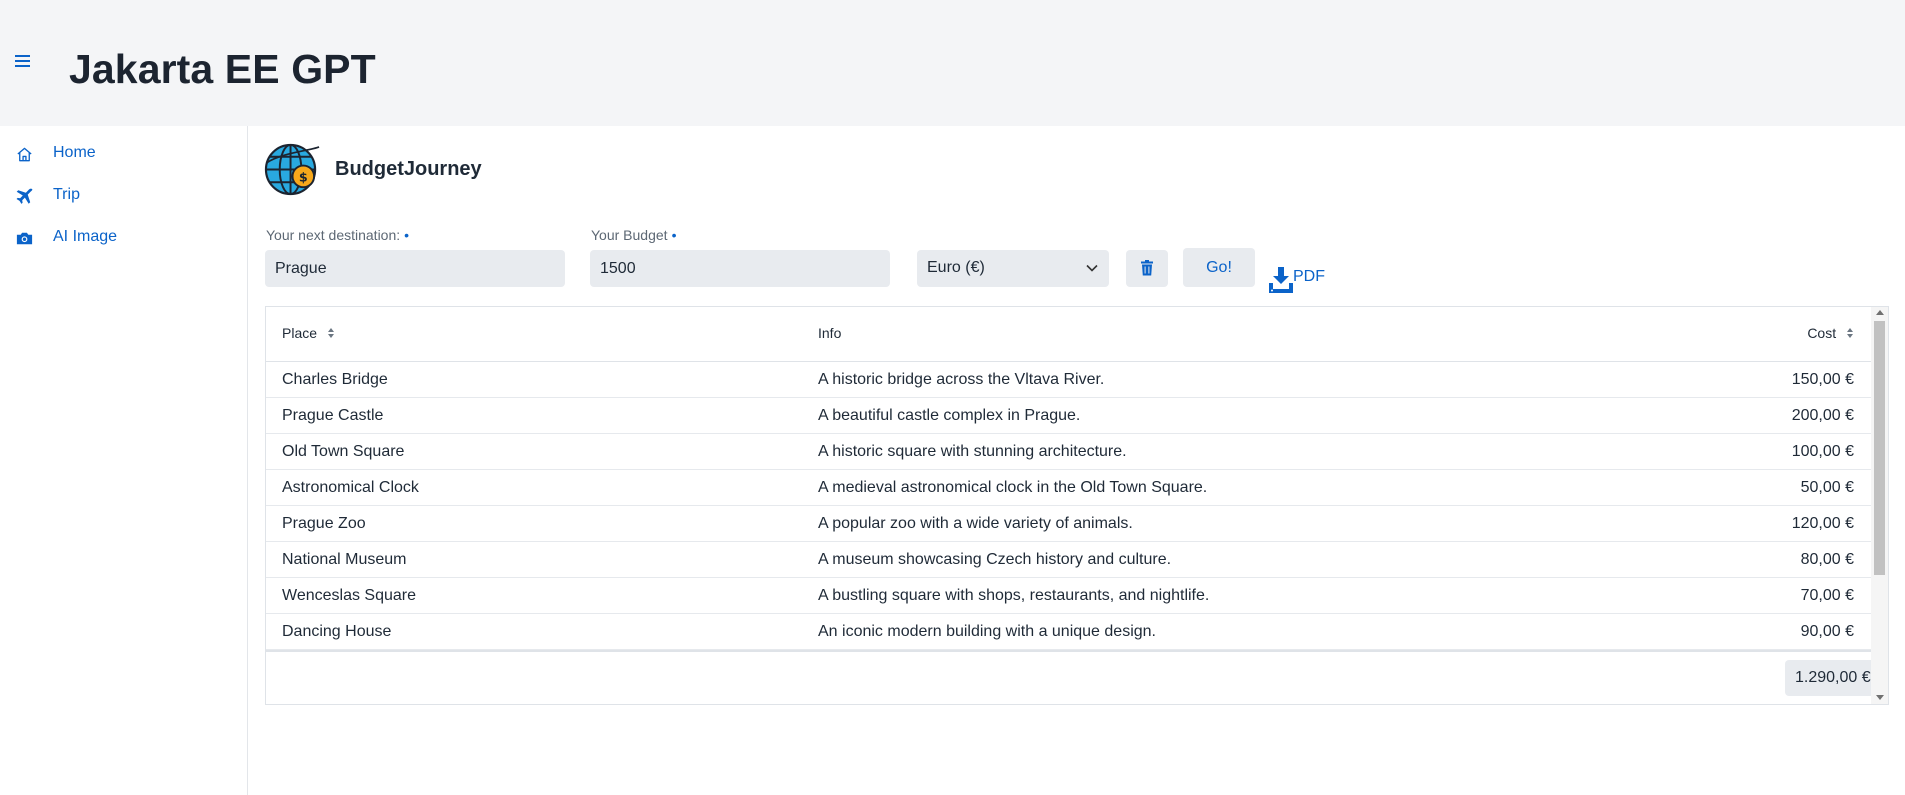 This screenshot has height=795, width=1905. What do you see at coordinates (415, 268) in the screenshot?
I see `destination-input` at bounding box center [415, 268].